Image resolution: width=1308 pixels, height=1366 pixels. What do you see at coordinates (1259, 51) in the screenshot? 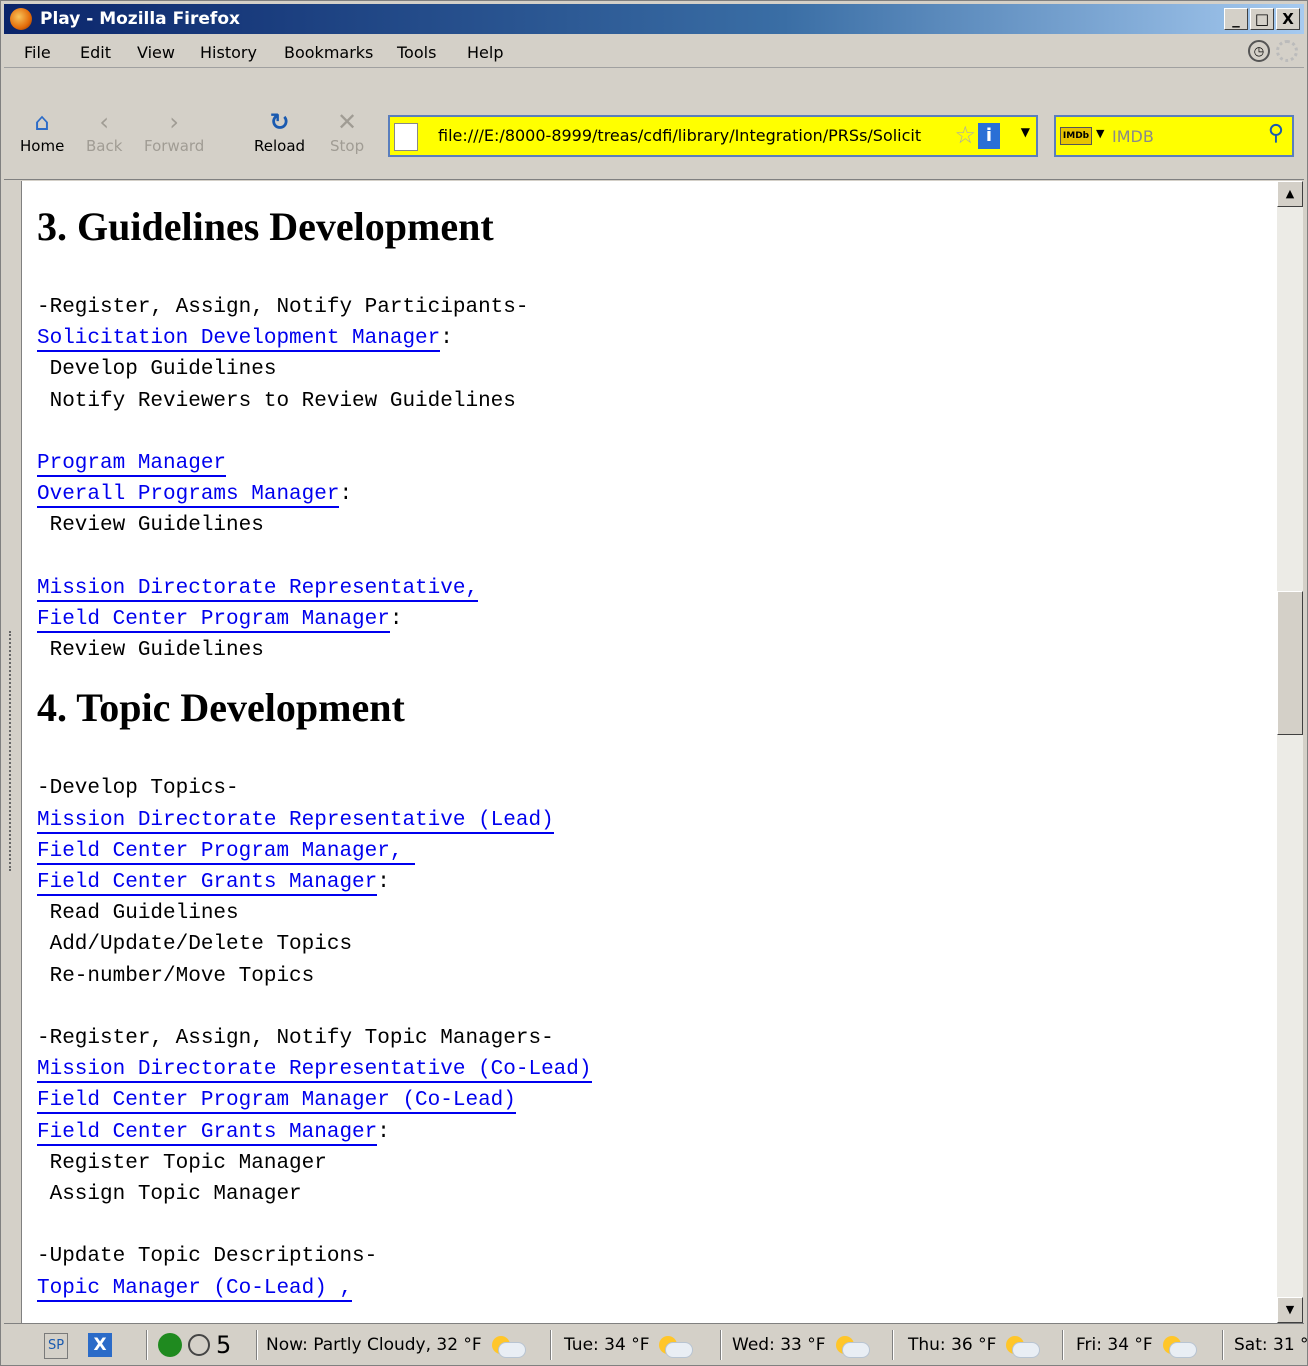
I see `profile-icon: ◷` at bounding box center [1259, 51].